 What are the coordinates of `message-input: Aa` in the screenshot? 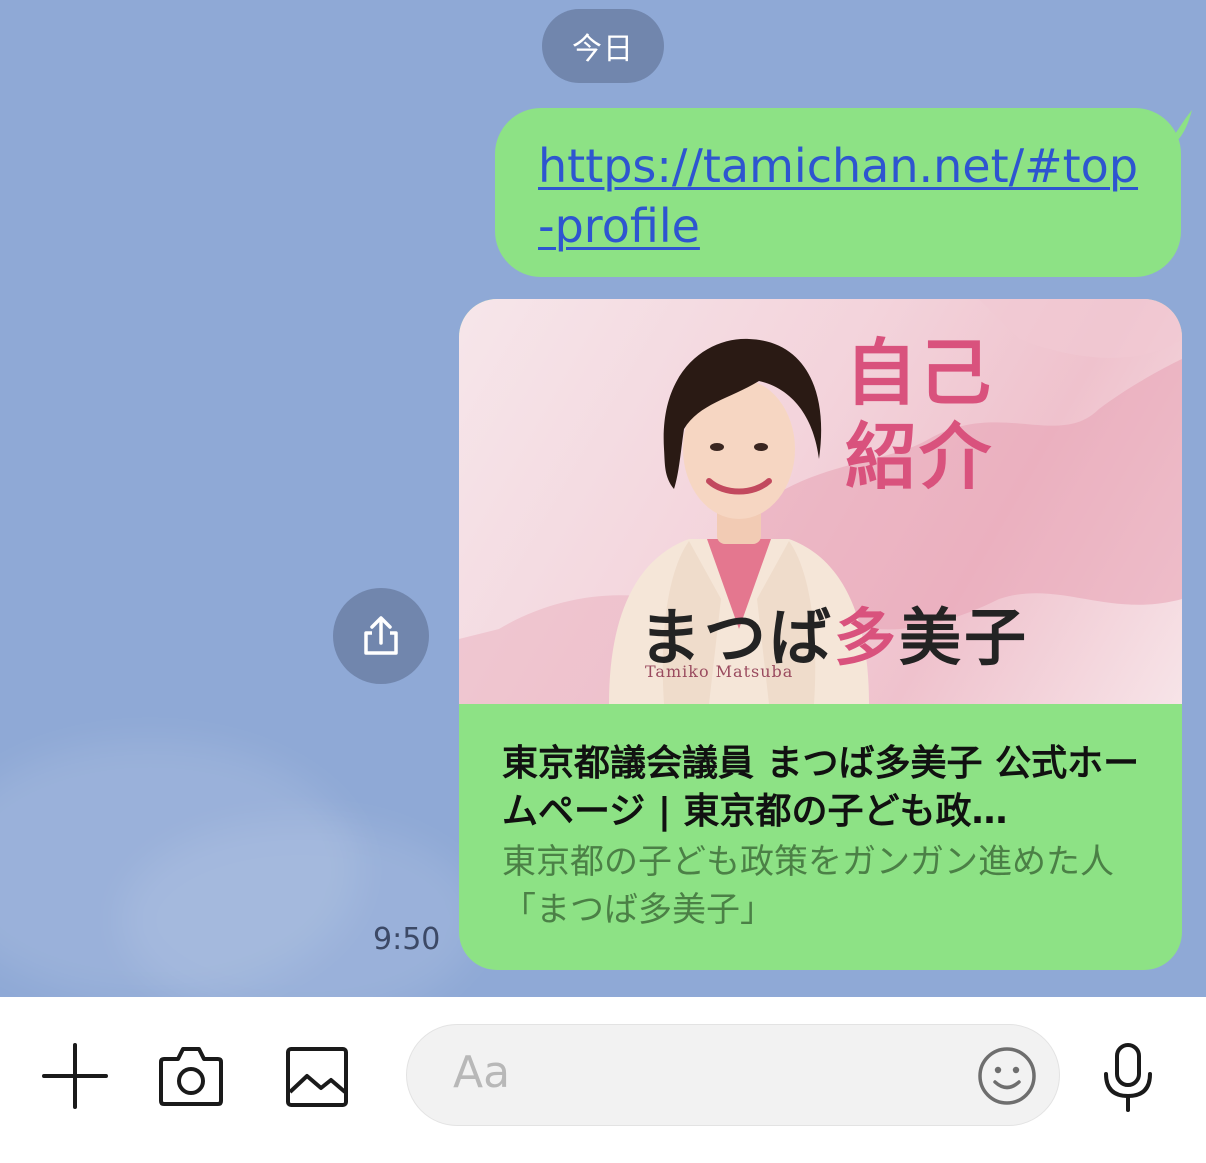 It's located at (733, 1075).